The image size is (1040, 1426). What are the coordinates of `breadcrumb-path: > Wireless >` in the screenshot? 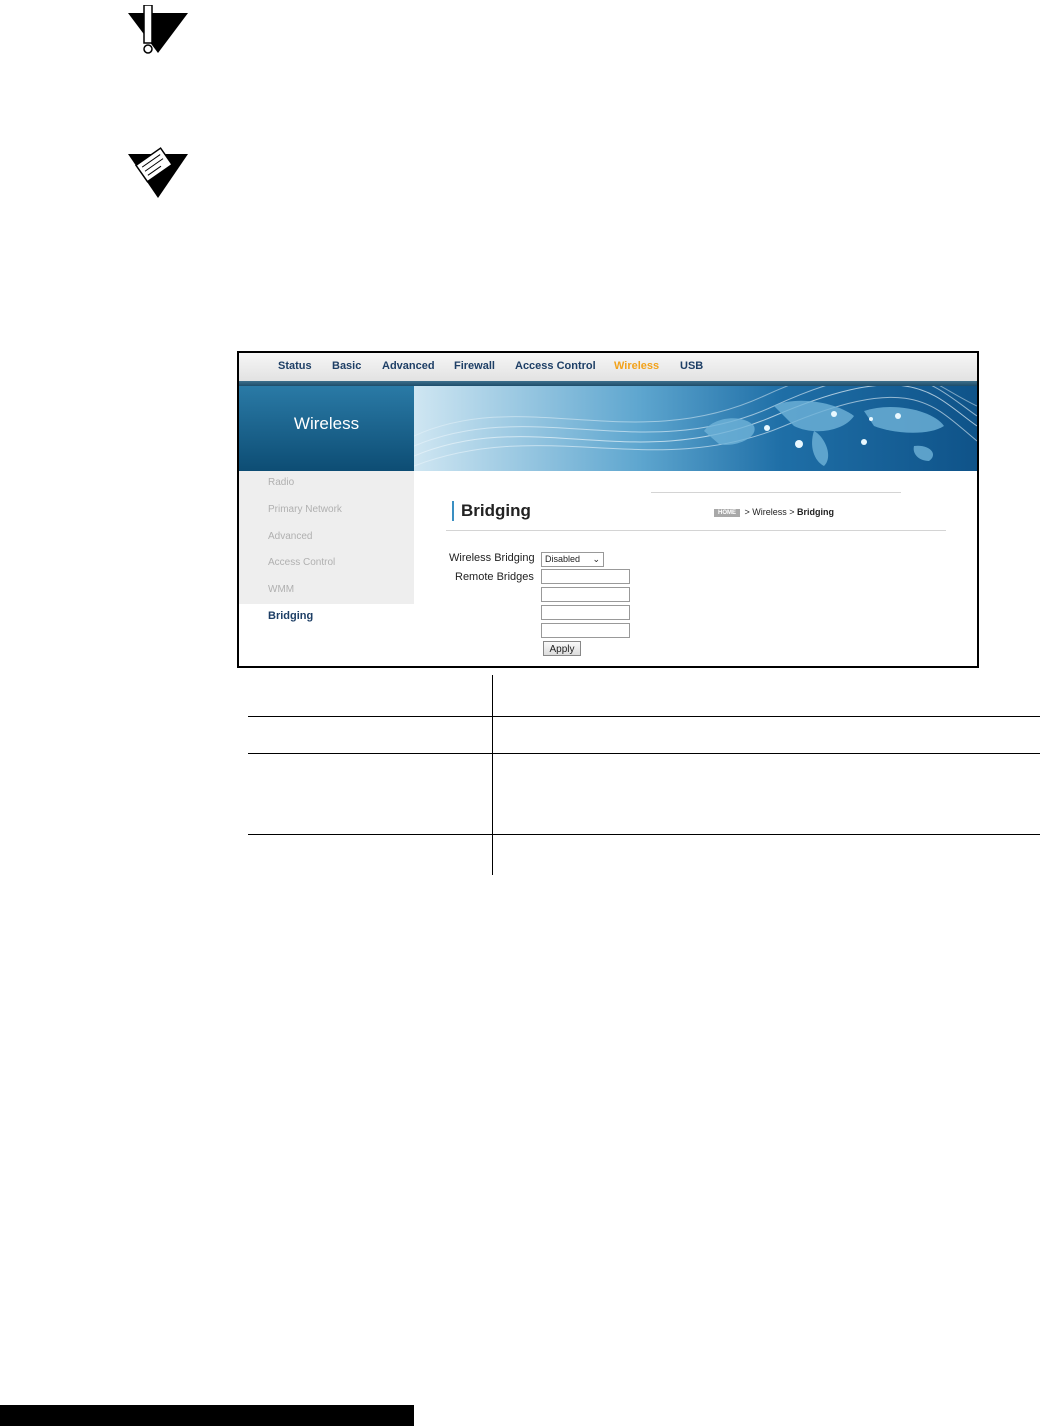 It's located at (769, 512).